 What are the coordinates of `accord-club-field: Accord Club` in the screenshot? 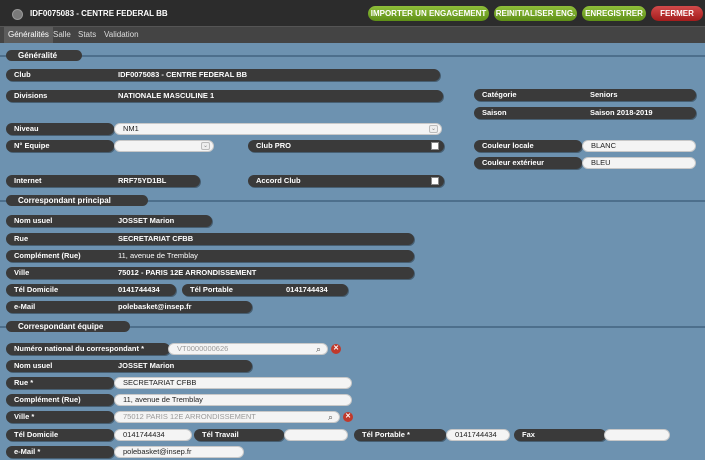 It's located at (346, 181).